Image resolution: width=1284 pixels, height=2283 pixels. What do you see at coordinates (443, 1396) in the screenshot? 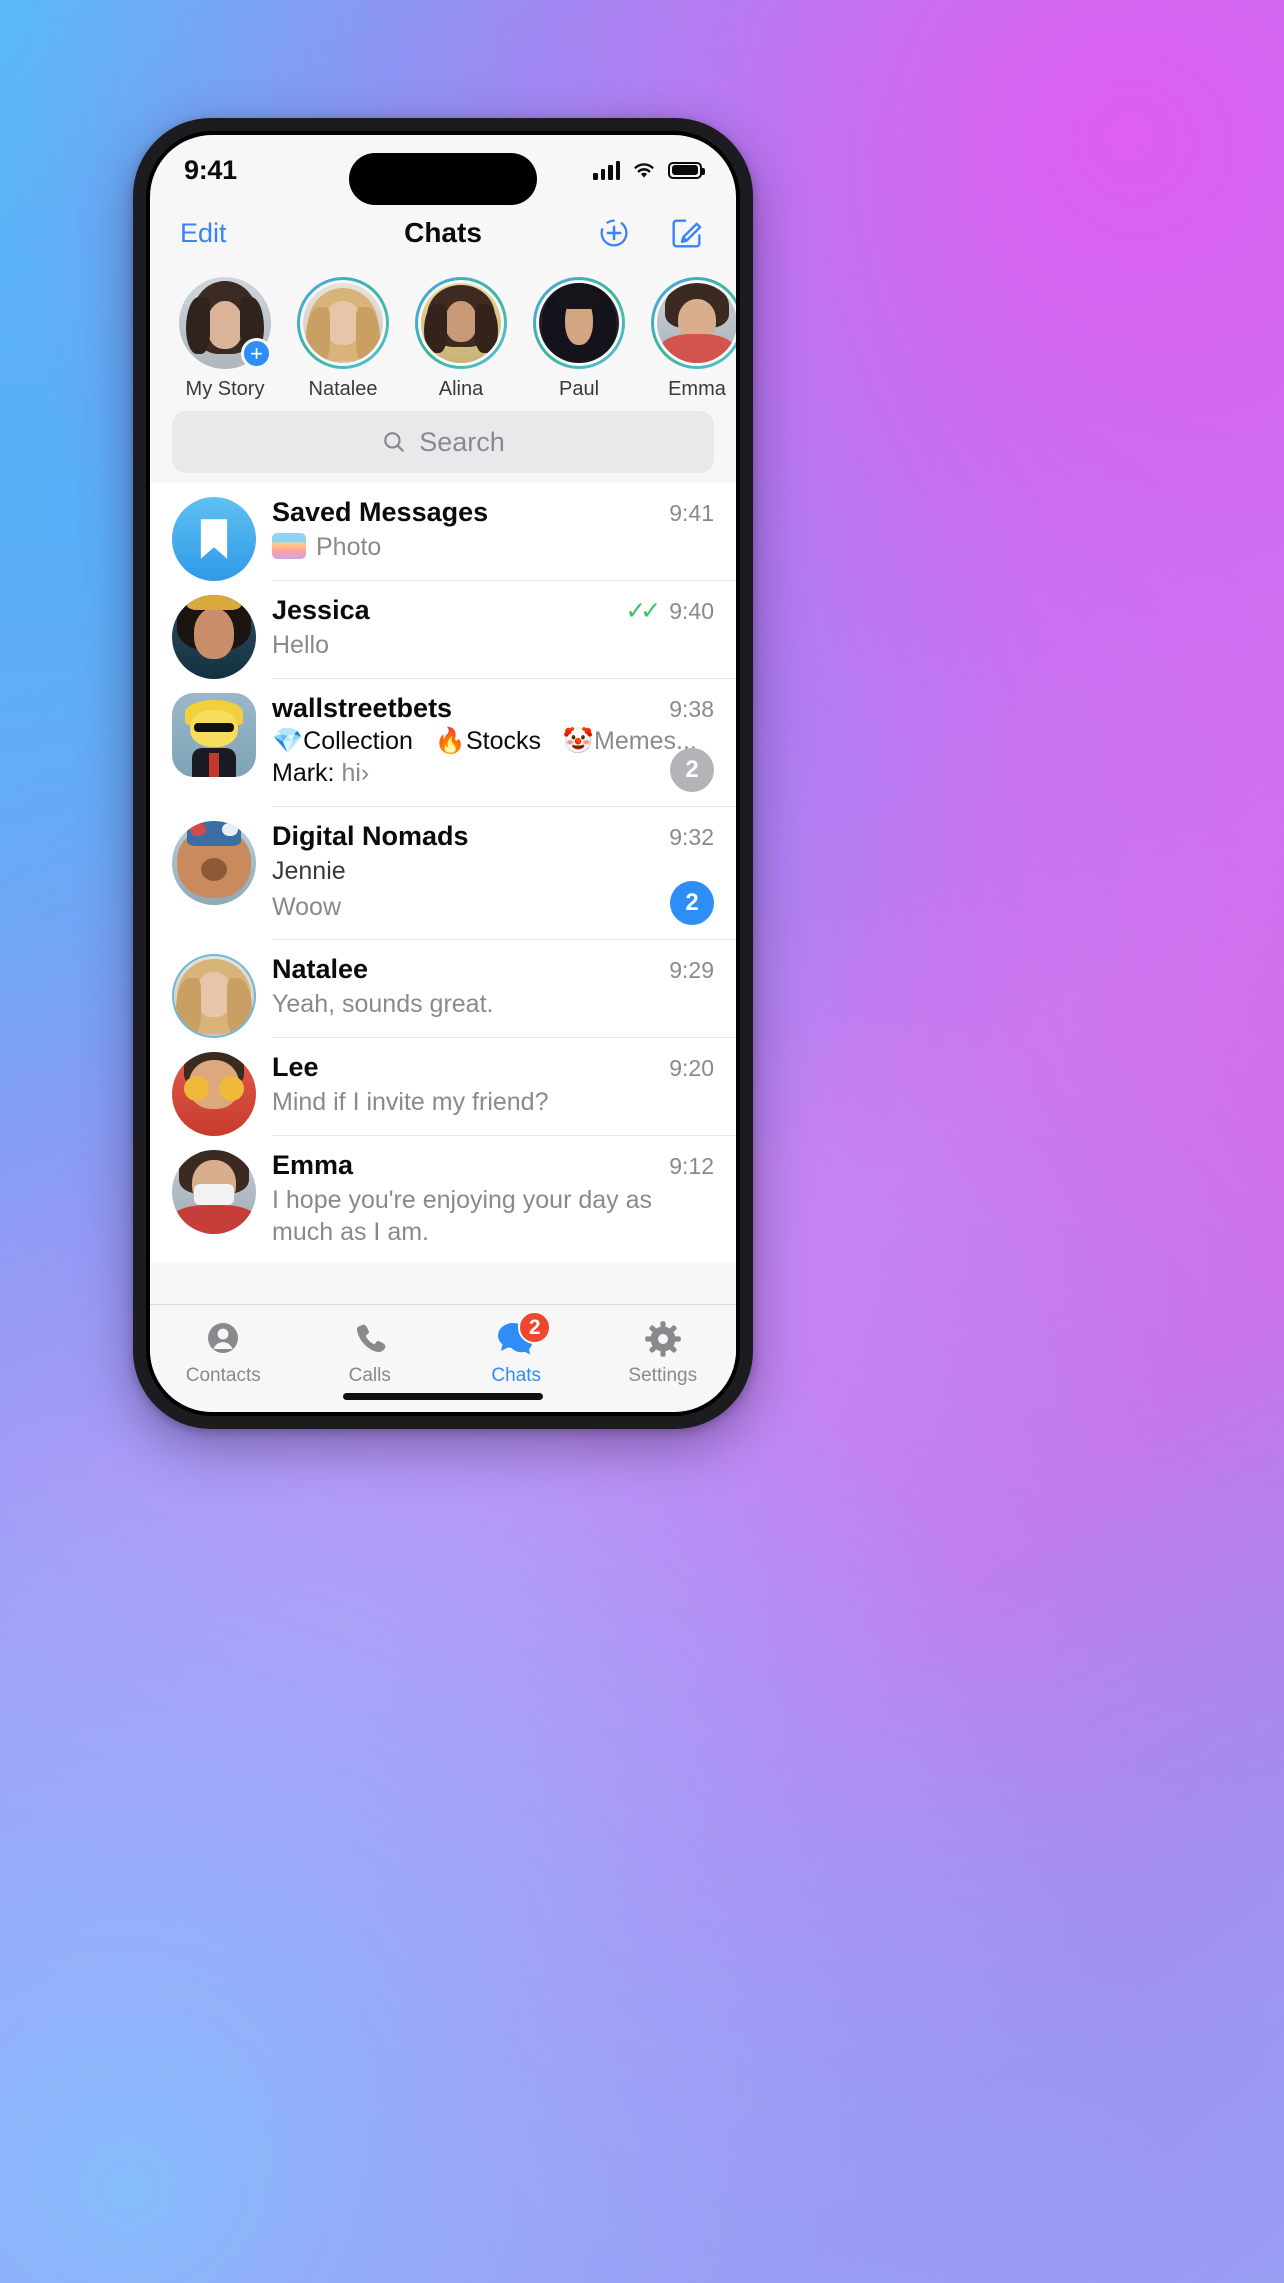
I see `home-indicator` at bounding box center [443, 1396].